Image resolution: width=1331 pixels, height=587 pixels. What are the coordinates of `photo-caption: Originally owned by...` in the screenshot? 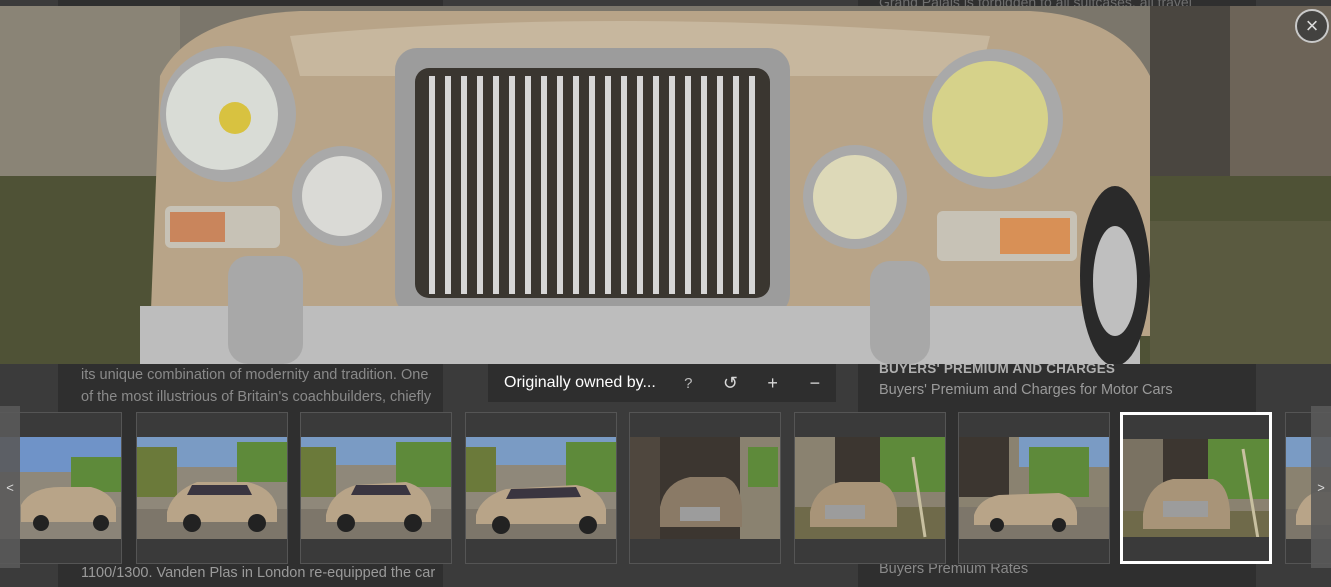 It's located at (580, 382).